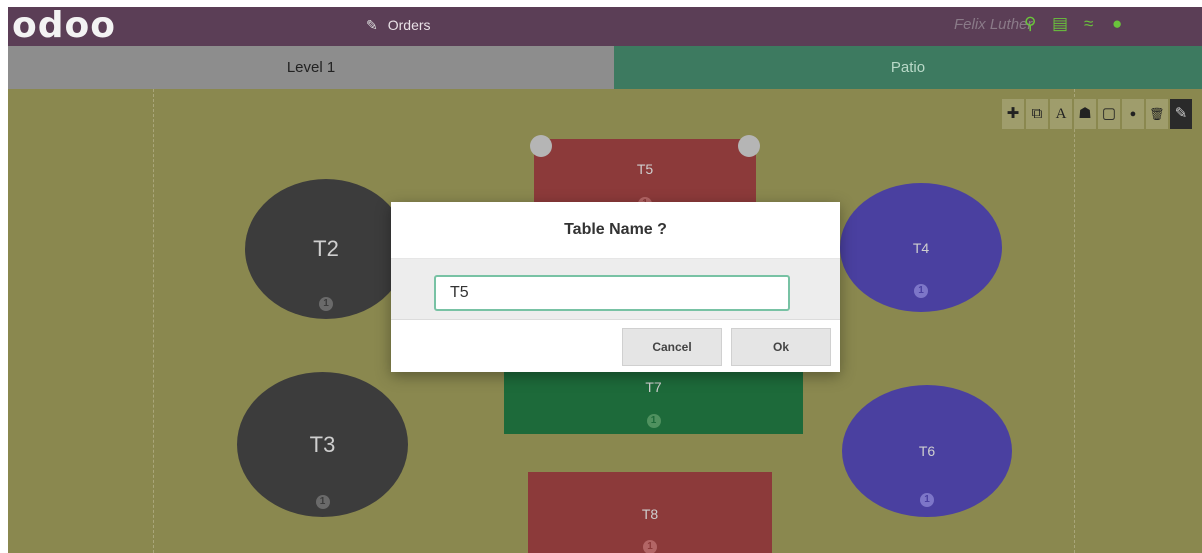  What do you see at coordinates (653, 386) in the screenshot?
I see `table-name: T7` at bounding box center [653, 386].